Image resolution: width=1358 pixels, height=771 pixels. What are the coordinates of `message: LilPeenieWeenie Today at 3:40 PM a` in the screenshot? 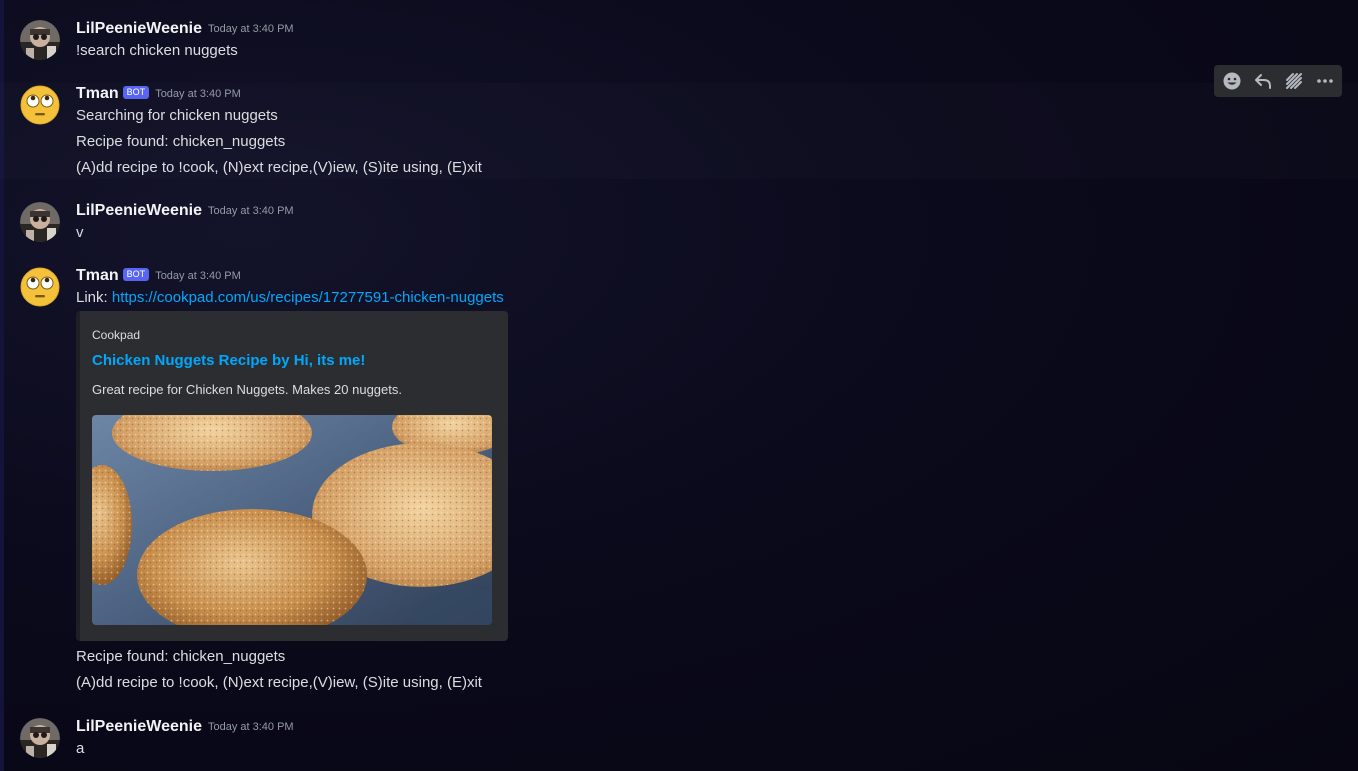 It's located at (679, 739).